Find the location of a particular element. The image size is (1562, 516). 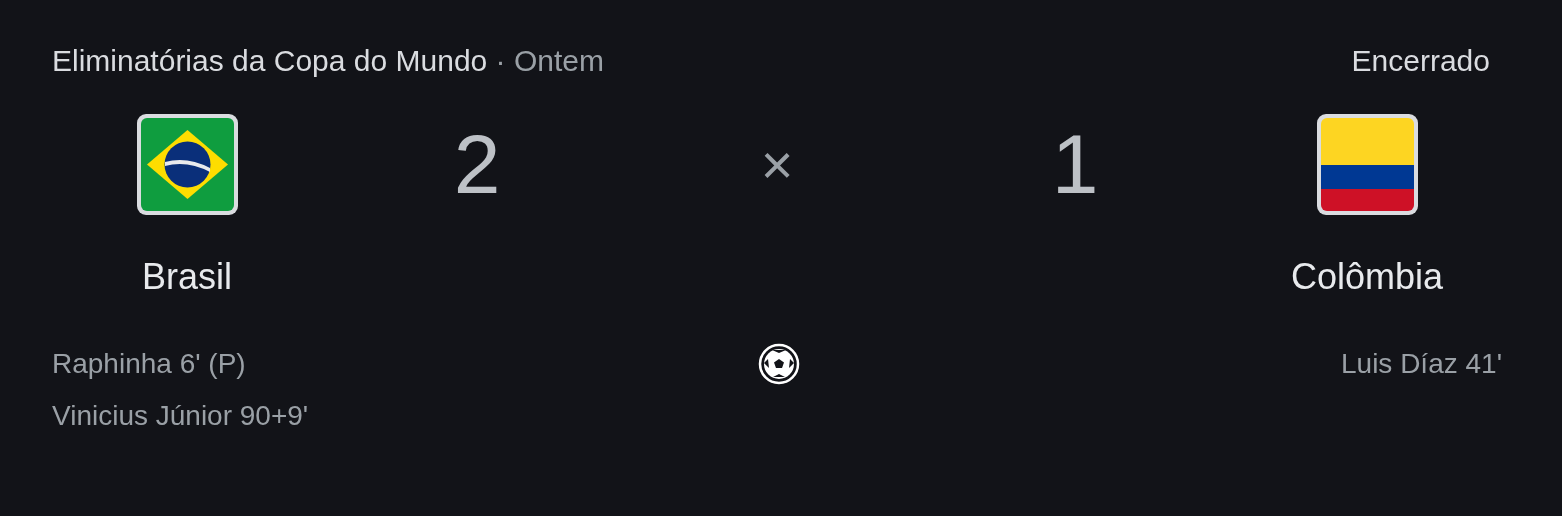

goal-scorer: Raphinha 6' (P) is located at coordinates (149, 364).